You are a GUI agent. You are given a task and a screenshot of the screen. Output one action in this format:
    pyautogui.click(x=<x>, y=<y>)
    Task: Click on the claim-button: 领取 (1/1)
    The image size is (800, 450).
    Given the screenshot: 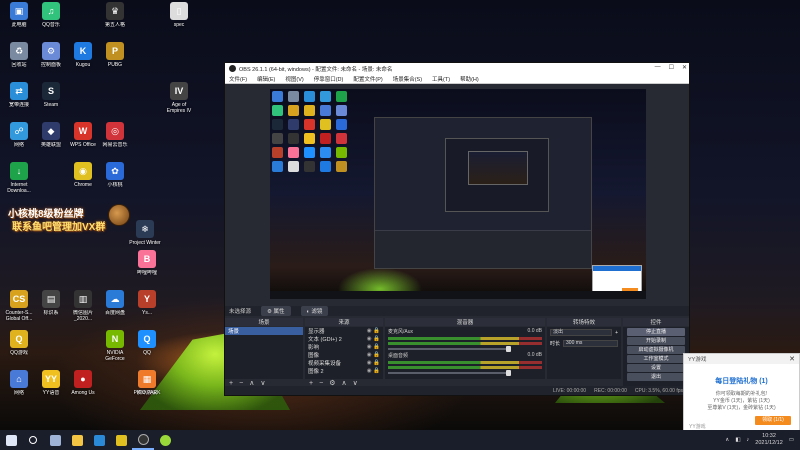 What is the action you would take?
    pyautogui.click(x=773, y=420)
    